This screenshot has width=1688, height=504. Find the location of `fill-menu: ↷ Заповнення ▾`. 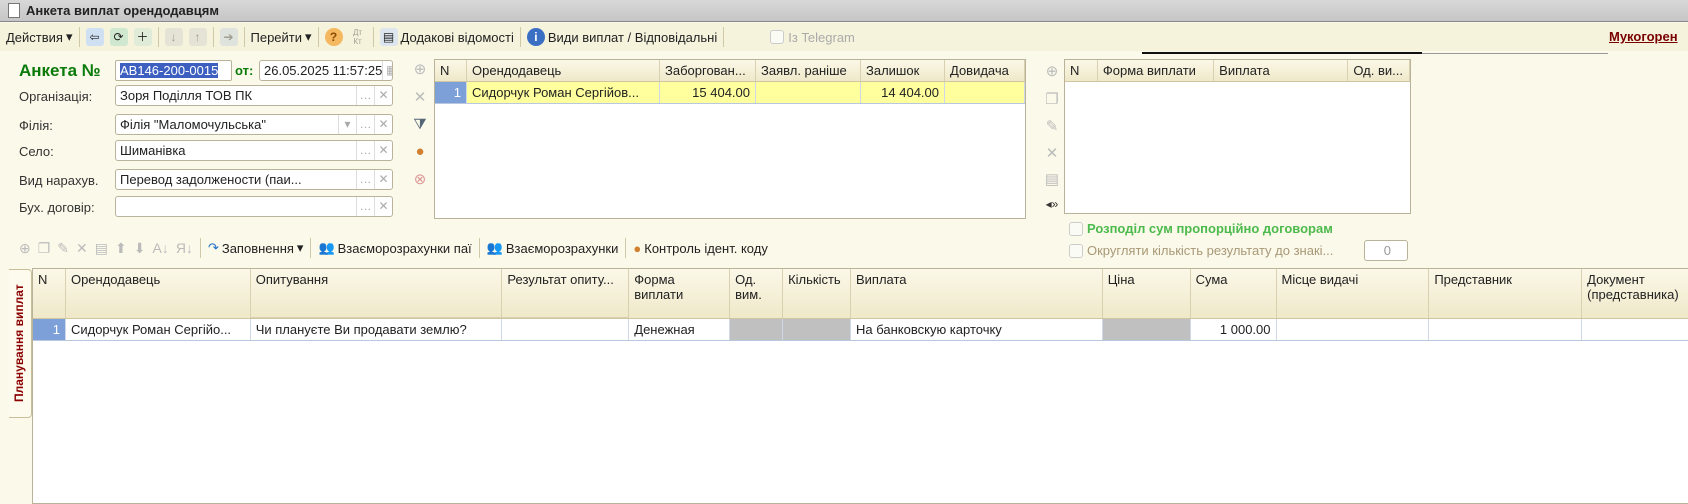

fill-menu: ↷ Заповнення ▾ is located at coordinates (256, 248).